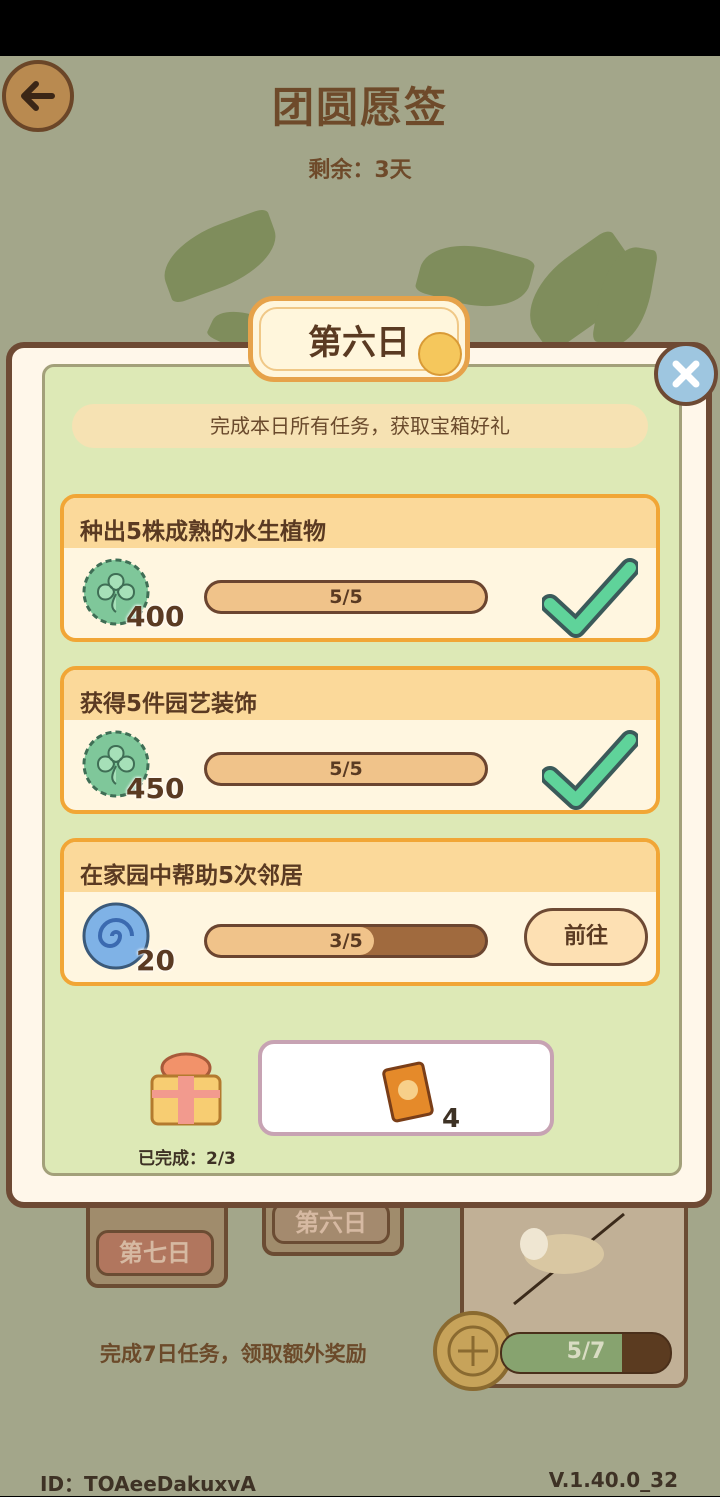 This screenshot has height=1497, width=720. Describe the element at coordinates (408, 1092) in the screenshot. I see `scroll-card-icon` at that location.